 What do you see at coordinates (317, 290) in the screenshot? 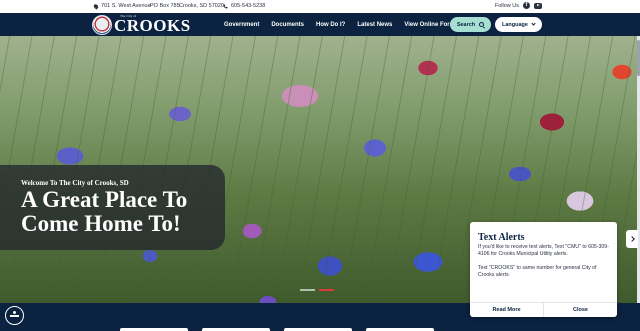
I see `slider-pagination` at bounding box center [317, 290].